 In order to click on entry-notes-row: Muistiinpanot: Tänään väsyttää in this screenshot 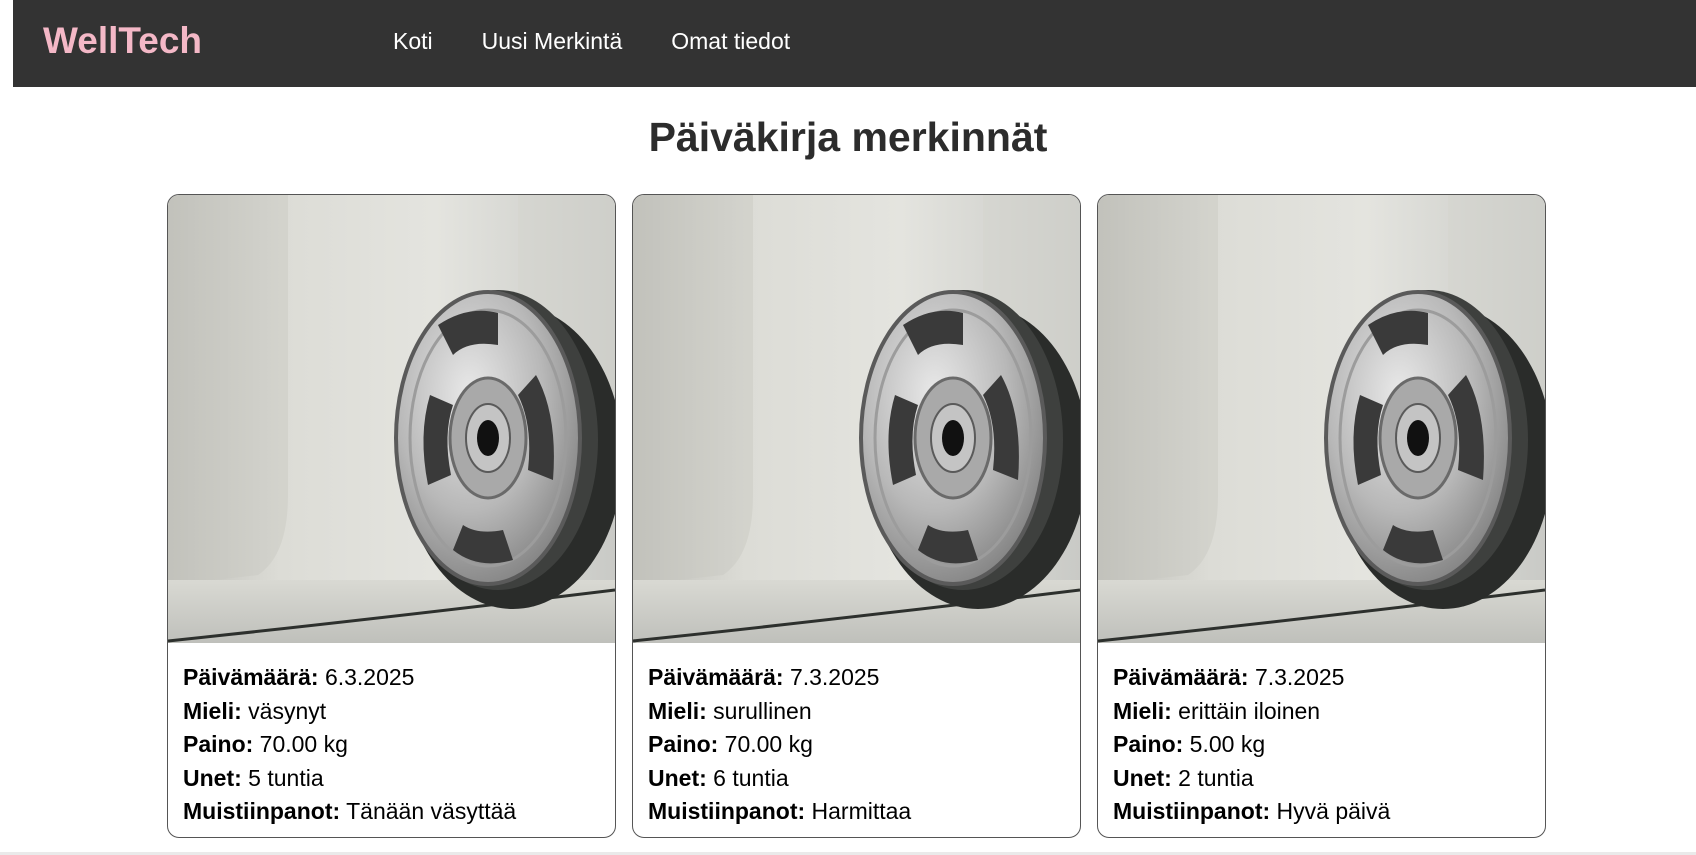, I will do `click(391, 812)`.